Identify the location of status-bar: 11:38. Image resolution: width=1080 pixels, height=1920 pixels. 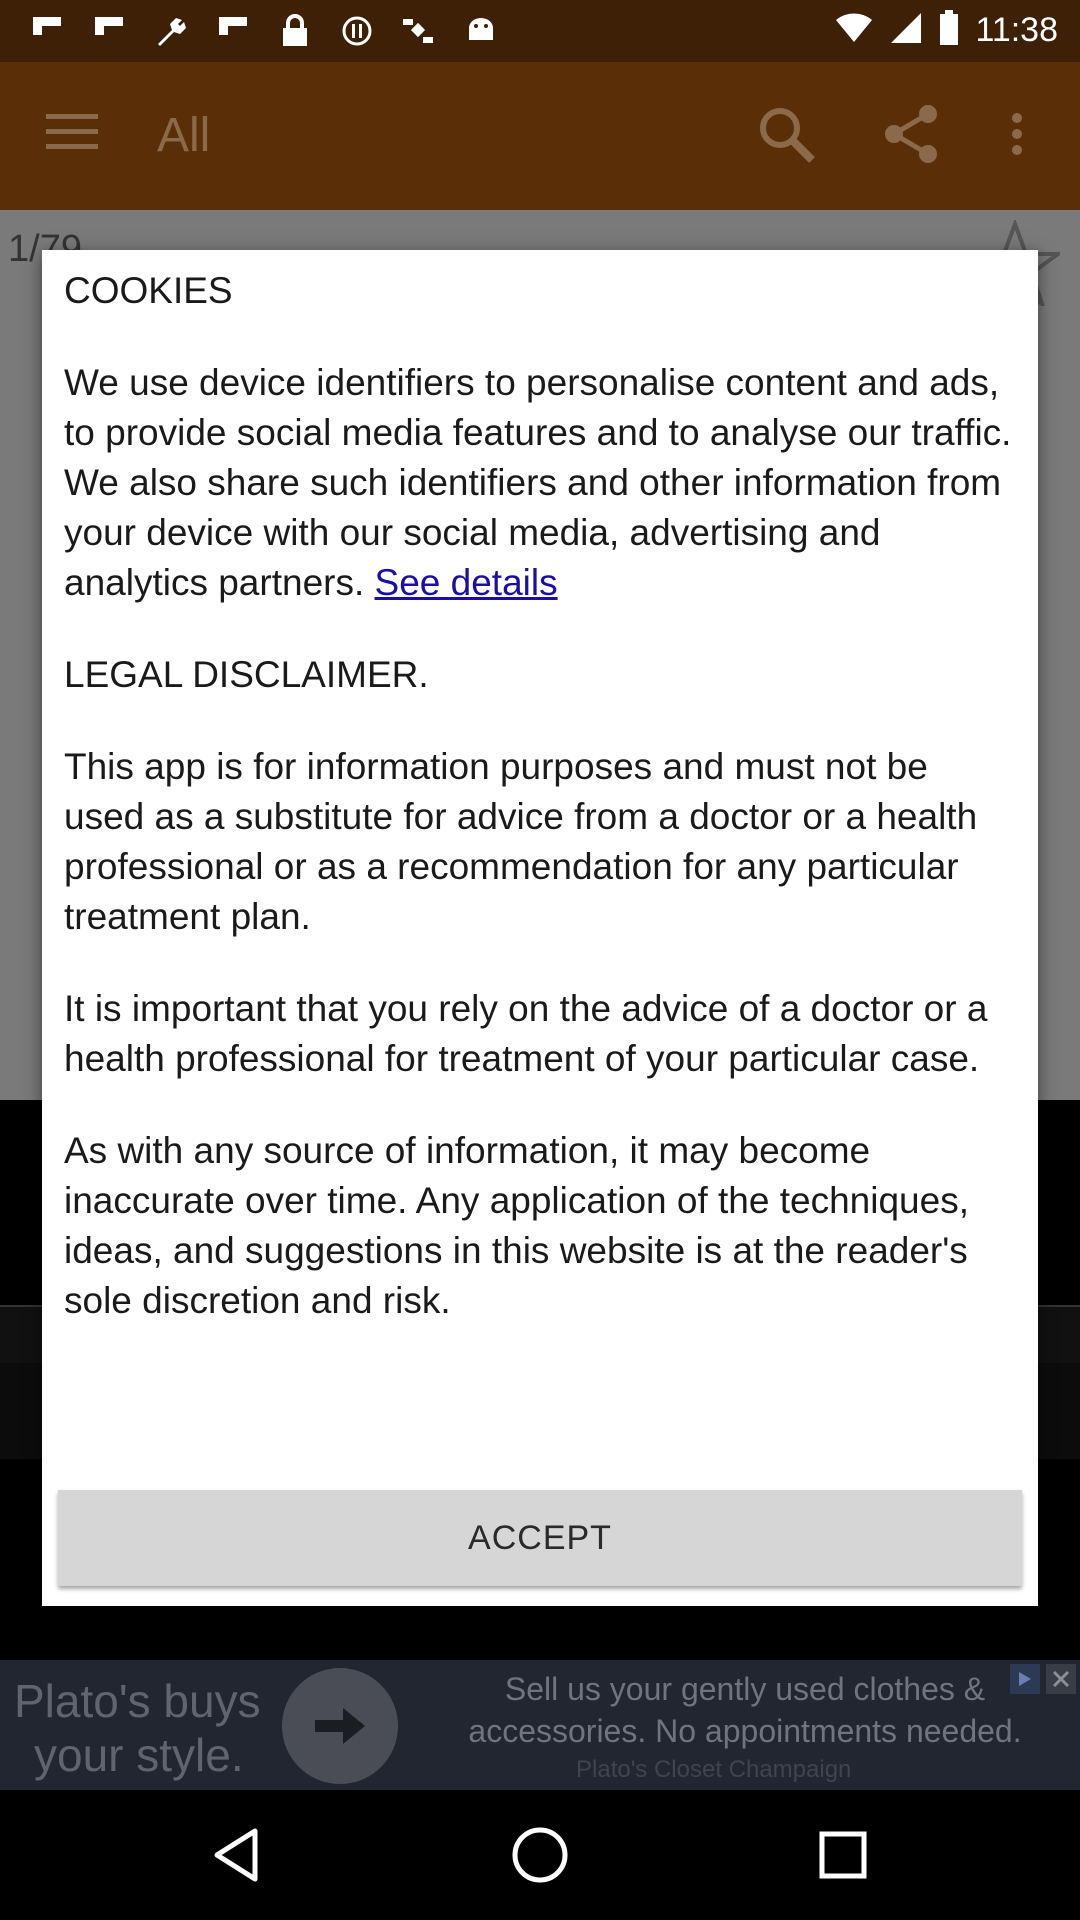
(540, 31).